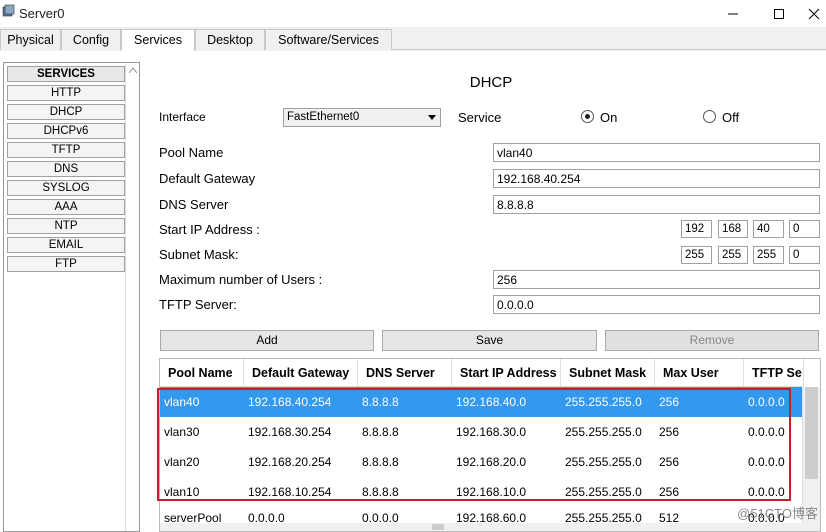  What do you see at coordinates (712, 340) in the screenshot?
I see `remove-button: Remove` at bounding box center [712, 340].